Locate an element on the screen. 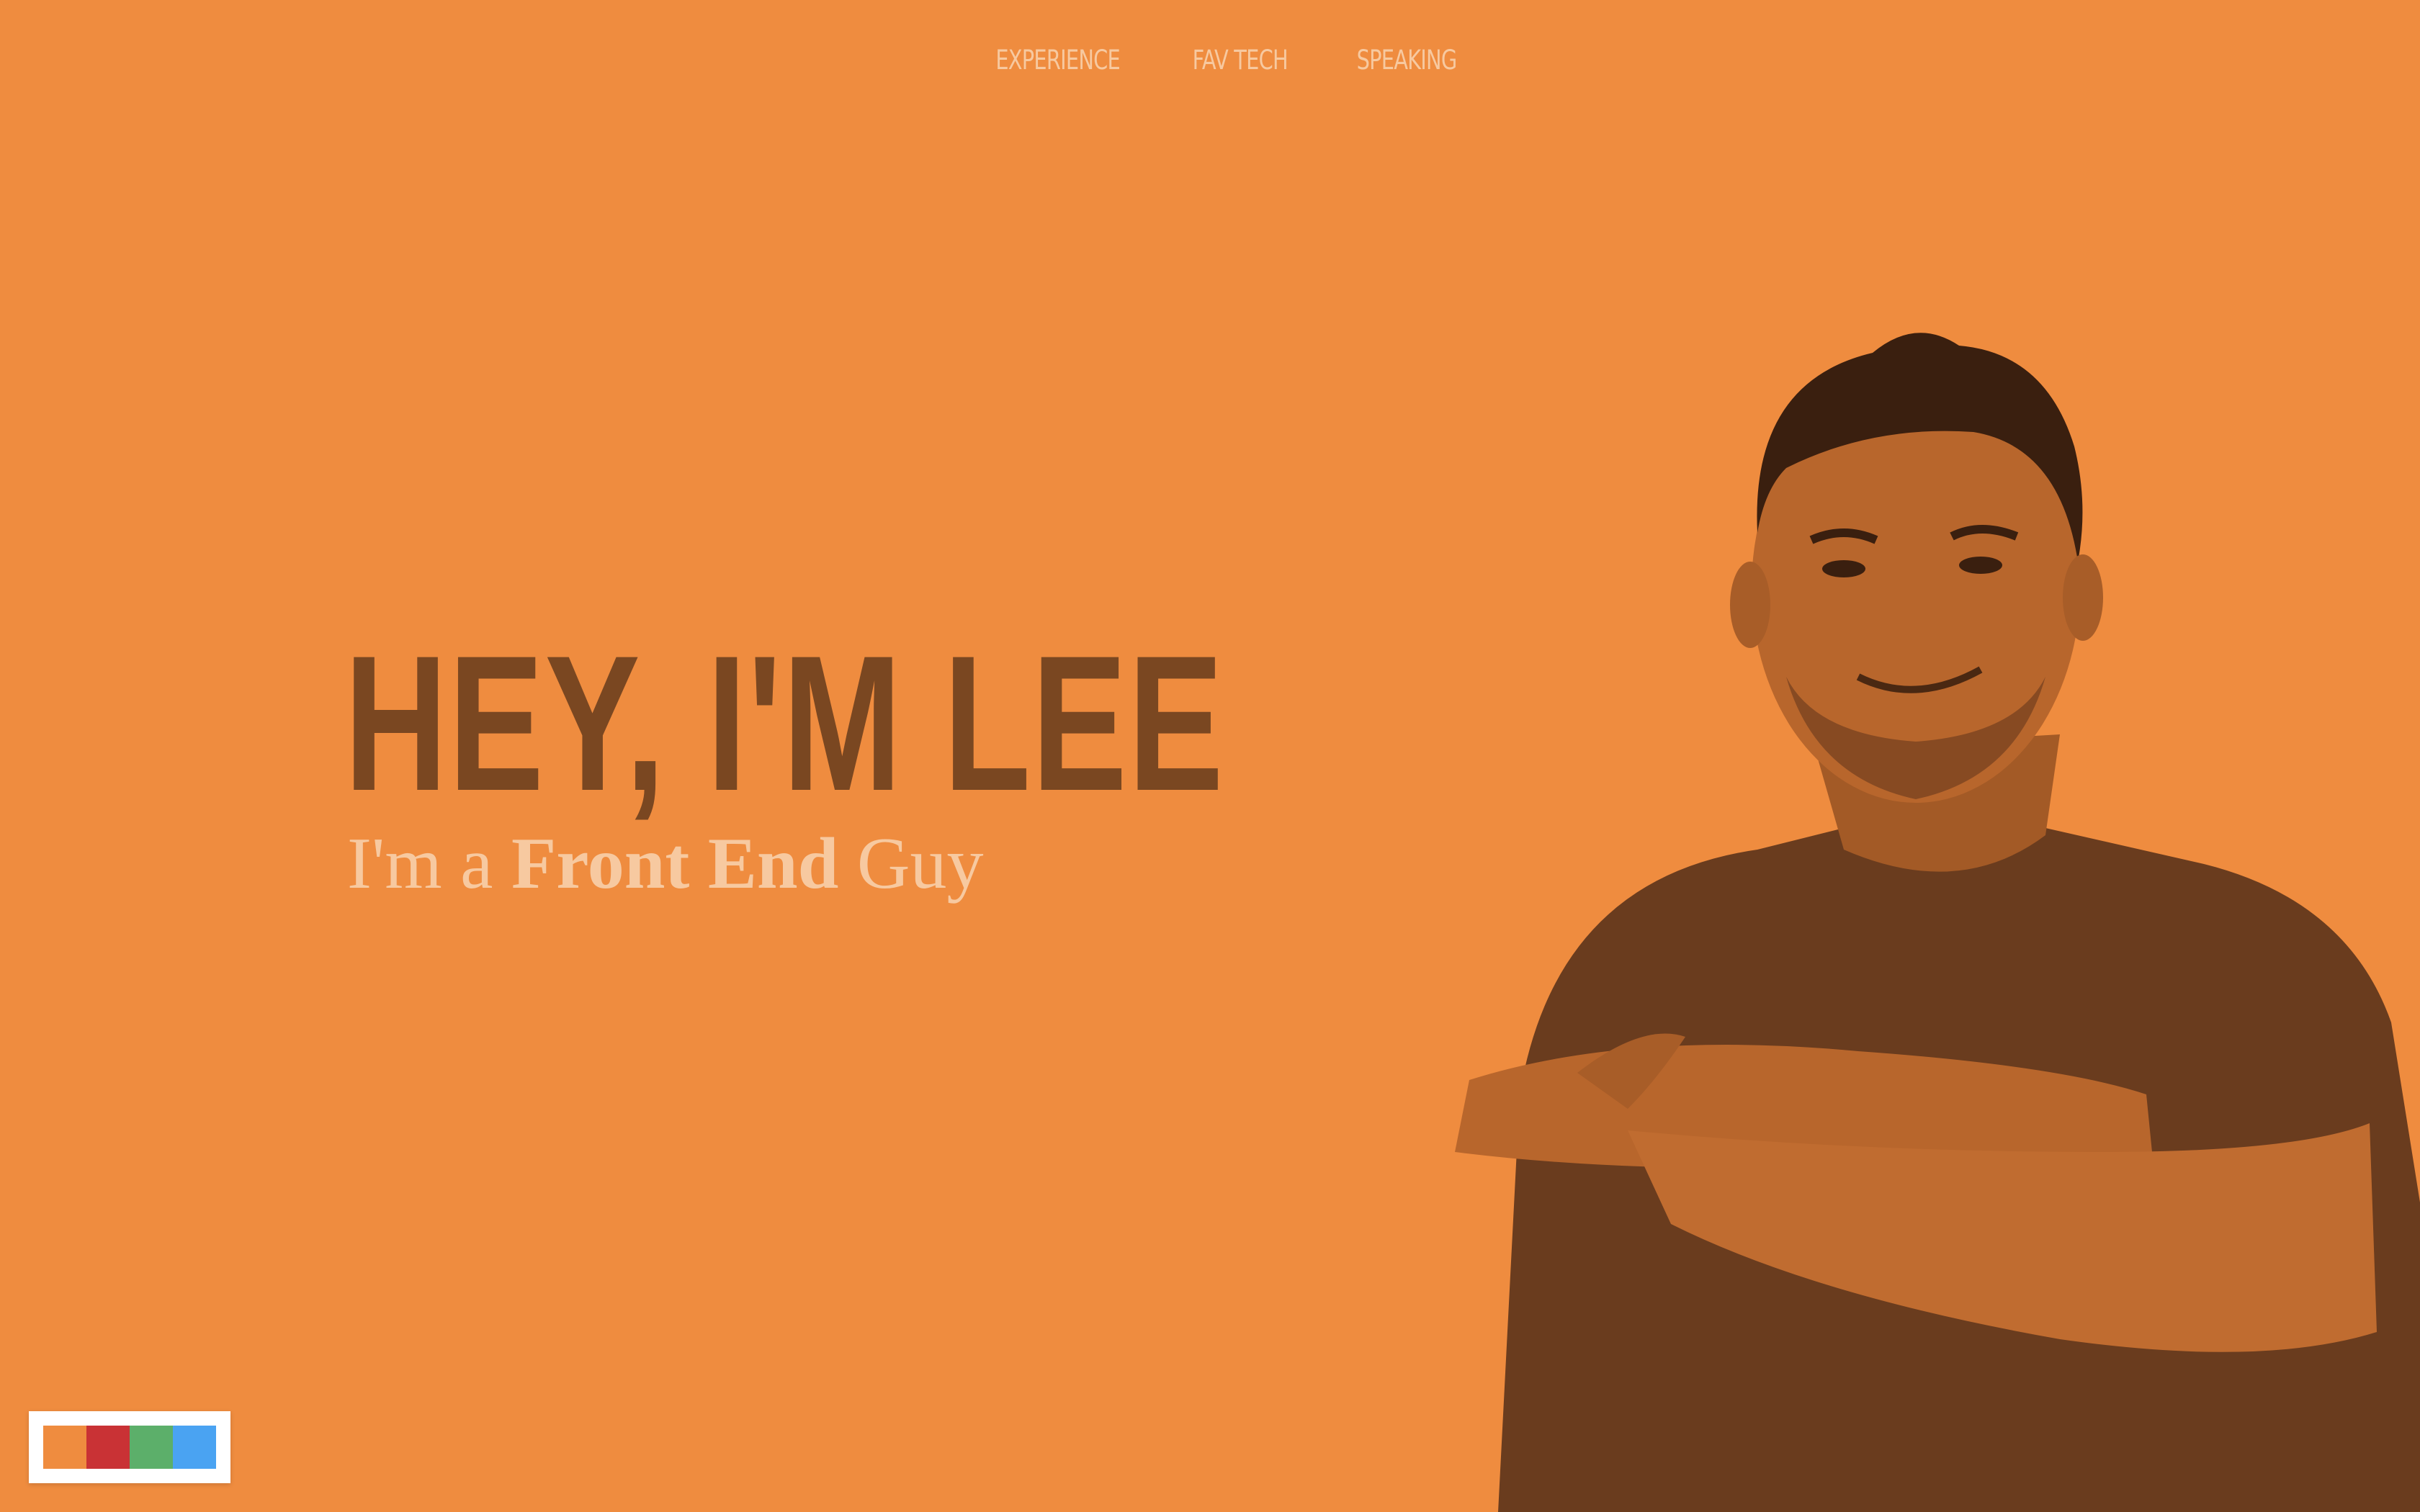 The height and width of the screenshot is (1512, 2420). left-ear is located at coordinates (1750, 605).